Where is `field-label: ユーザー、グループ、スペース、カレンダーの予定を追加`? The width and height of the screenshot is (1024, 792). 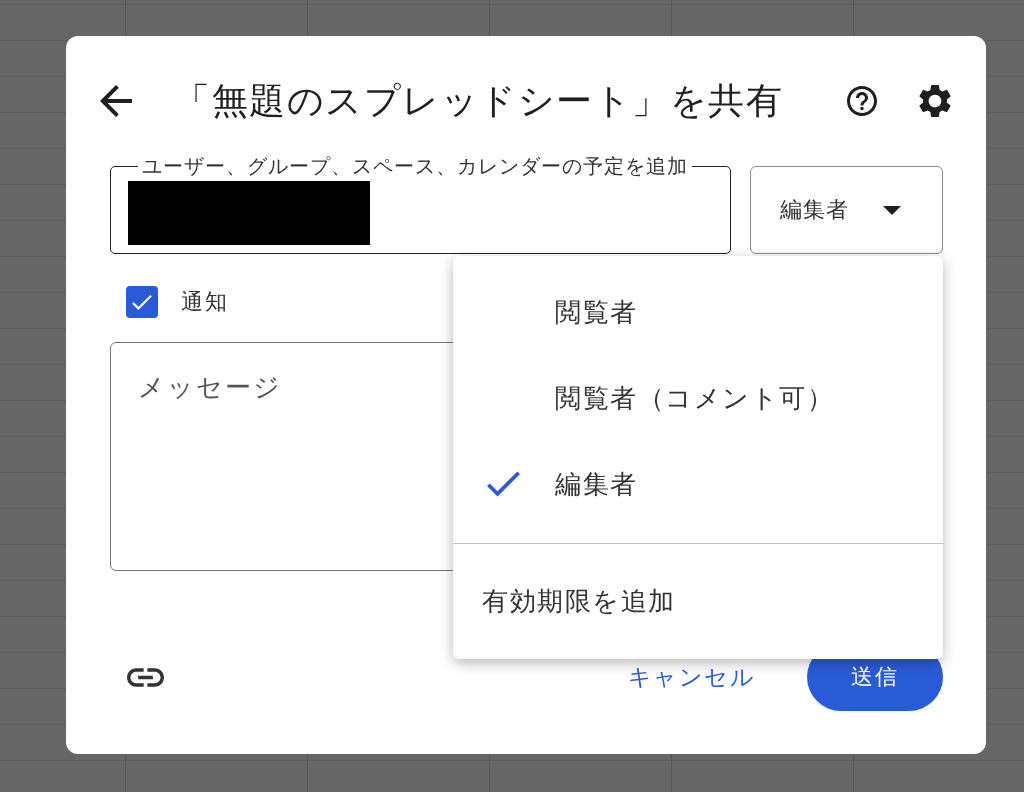 field-label: ユーザー、グループ、スペース、カレンダーの予定を追加 is located at coordinates (415, 166).